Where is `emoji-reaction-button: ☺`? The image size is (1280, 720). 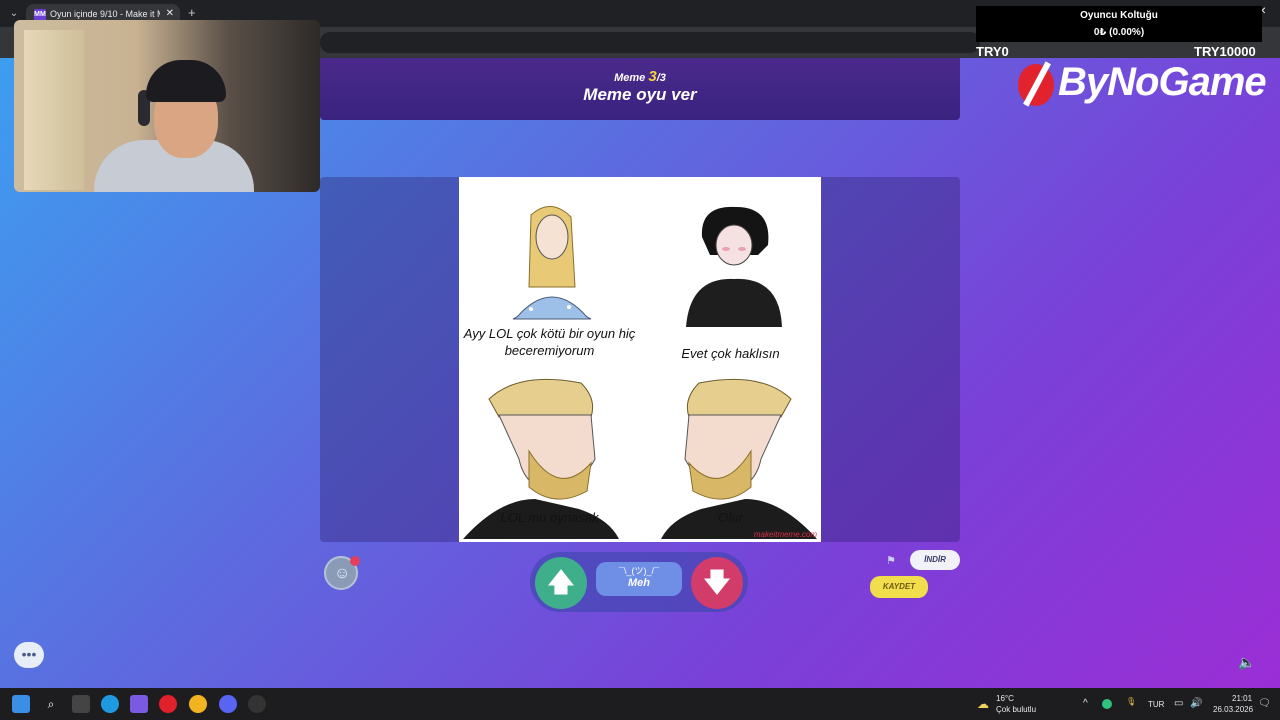 emoji-reaction-button: ☺ is located at coordinates (342, 573).